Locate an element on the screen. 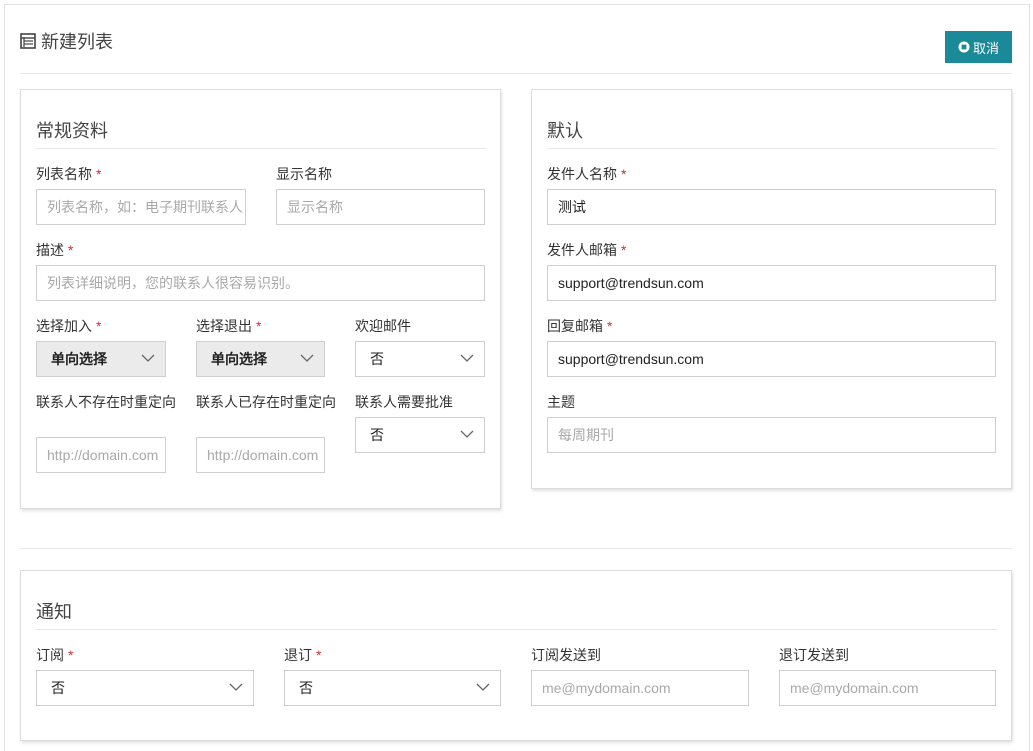  unsubscribe-to-label: 退订发送到 is located at coordinates (814, 655).